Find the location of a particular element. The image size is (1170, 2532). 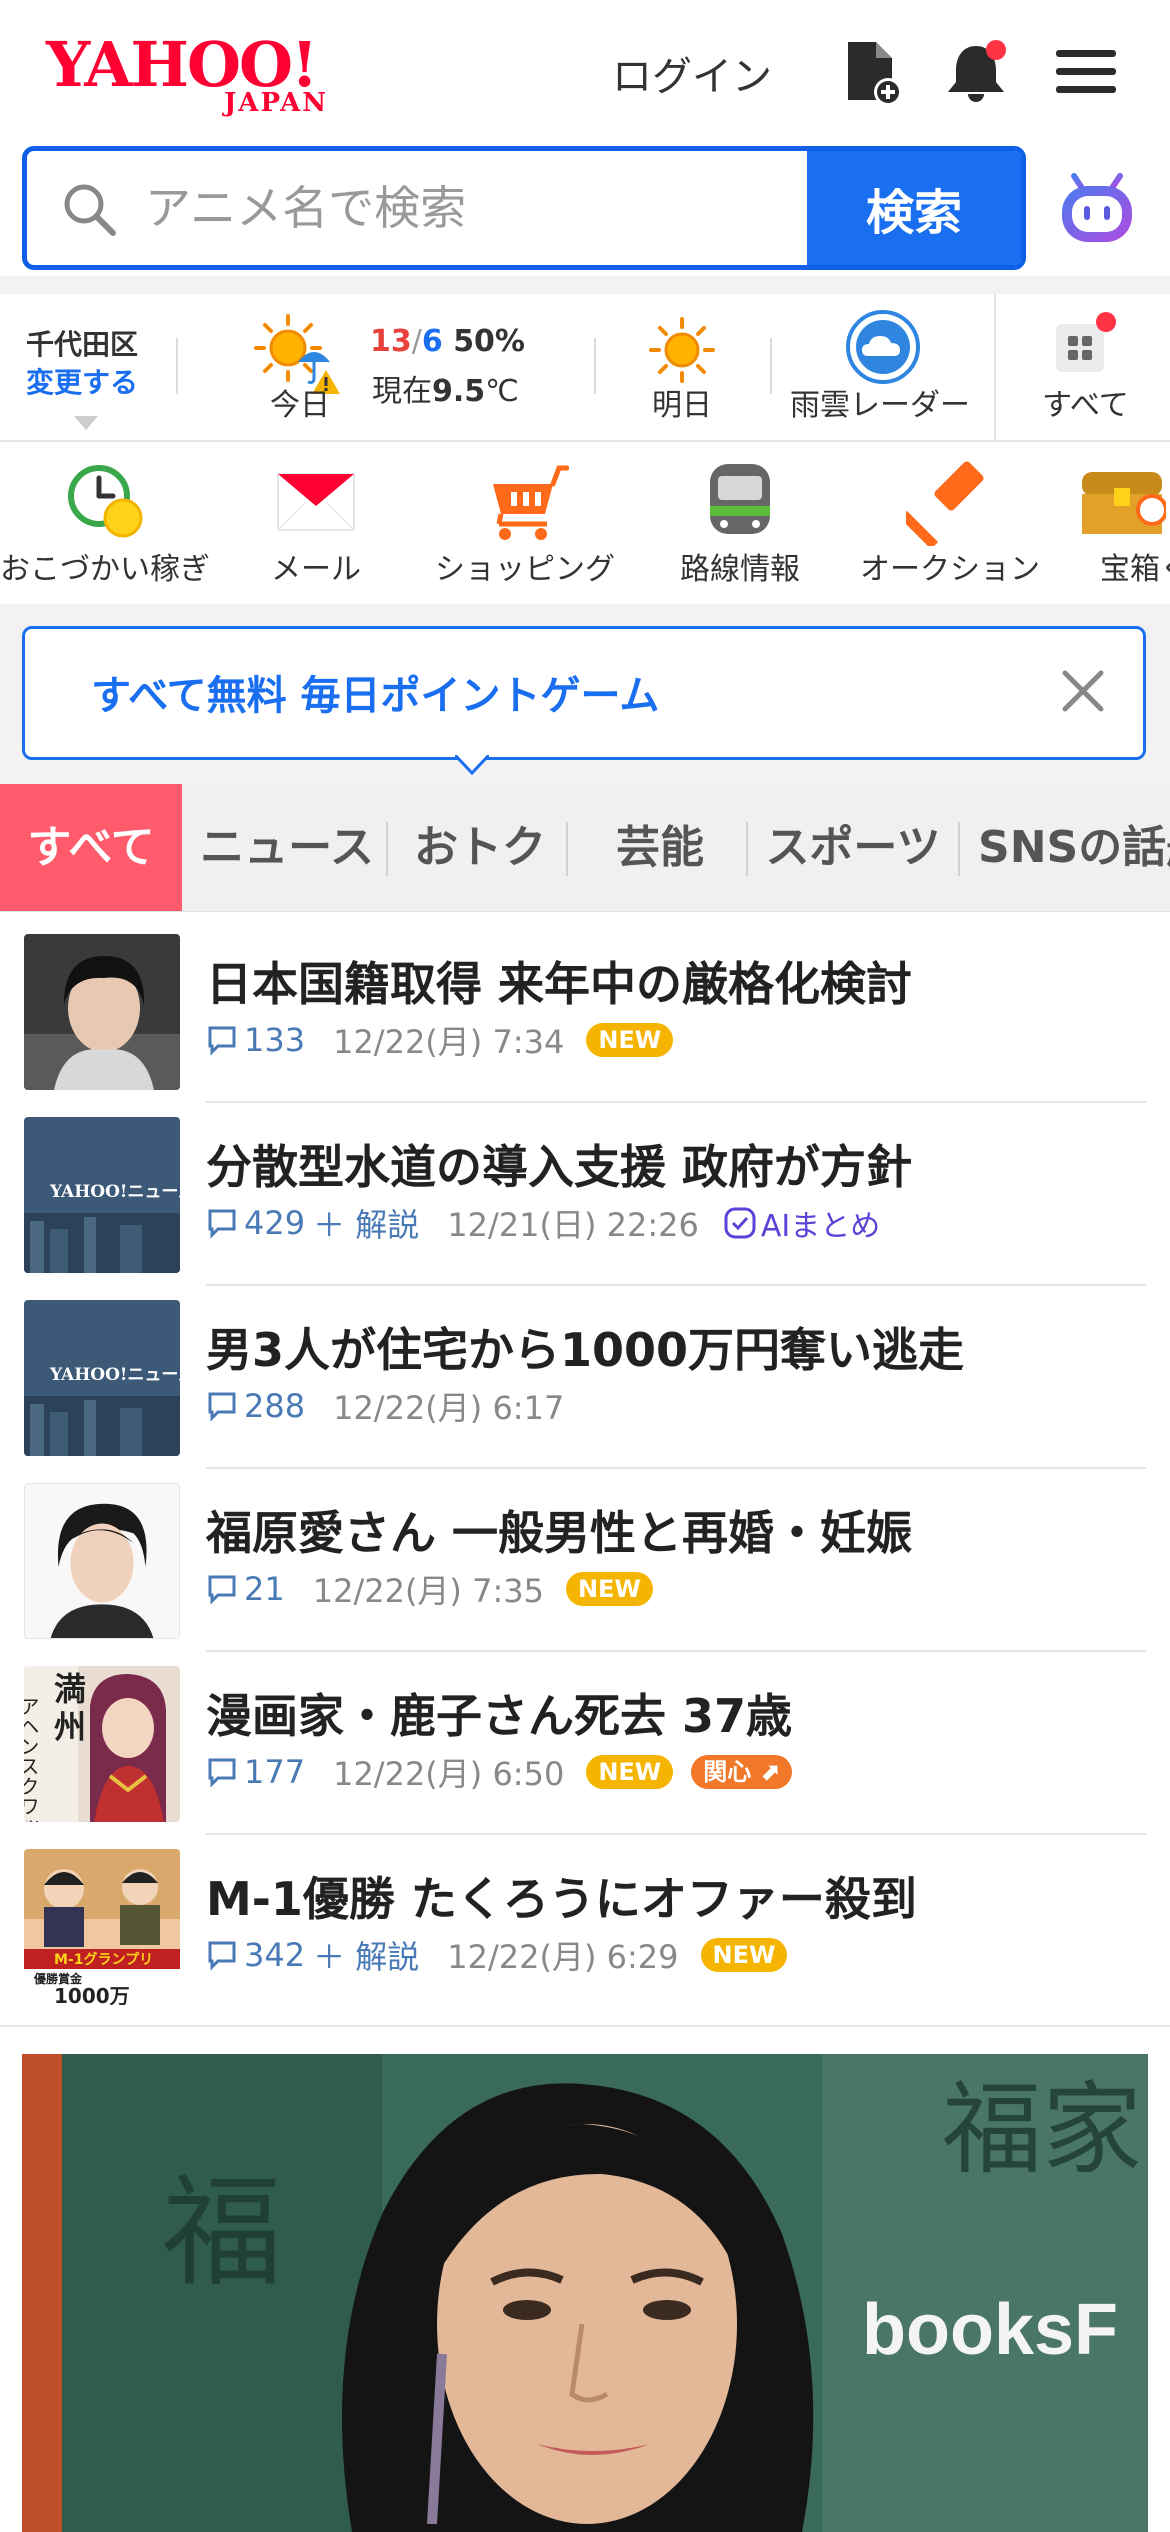

low-temp: 6 is located at coordinates (432, 341).